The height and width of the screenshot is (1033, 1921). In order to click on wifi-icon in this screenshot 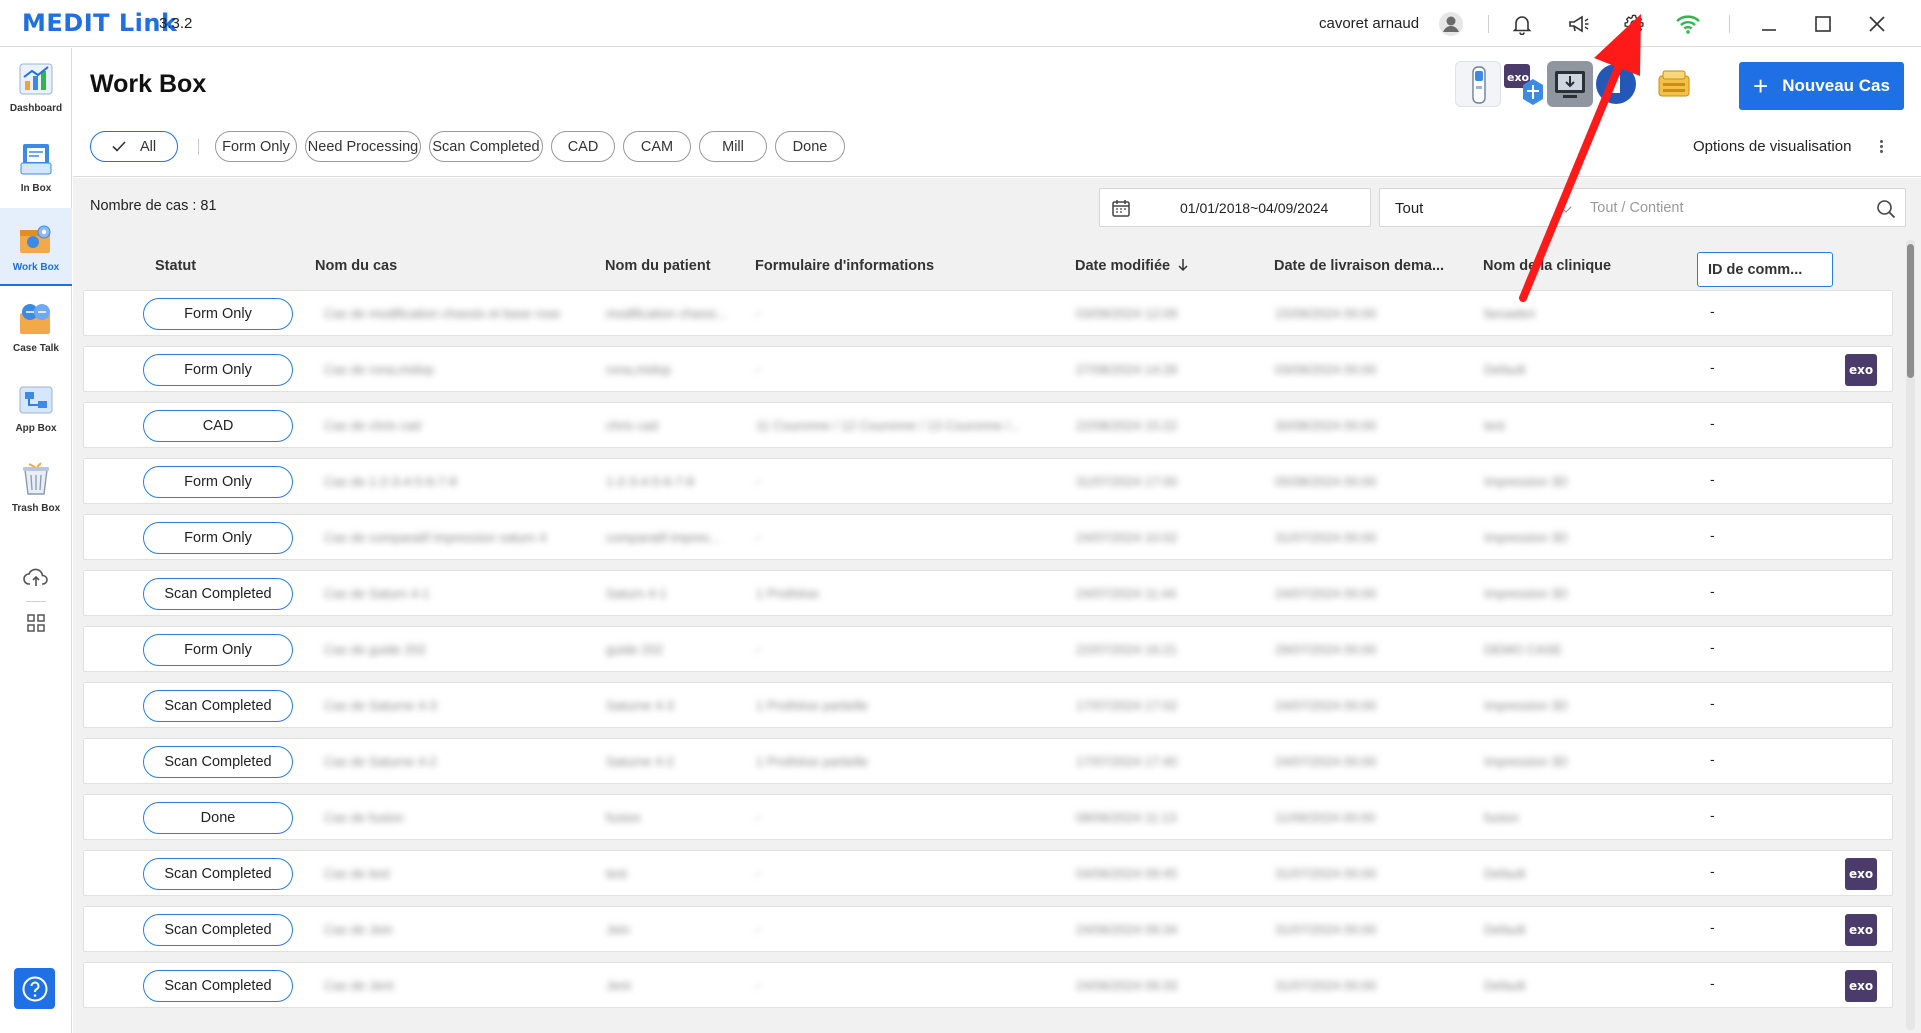, I will do `click(1688, 24)`.